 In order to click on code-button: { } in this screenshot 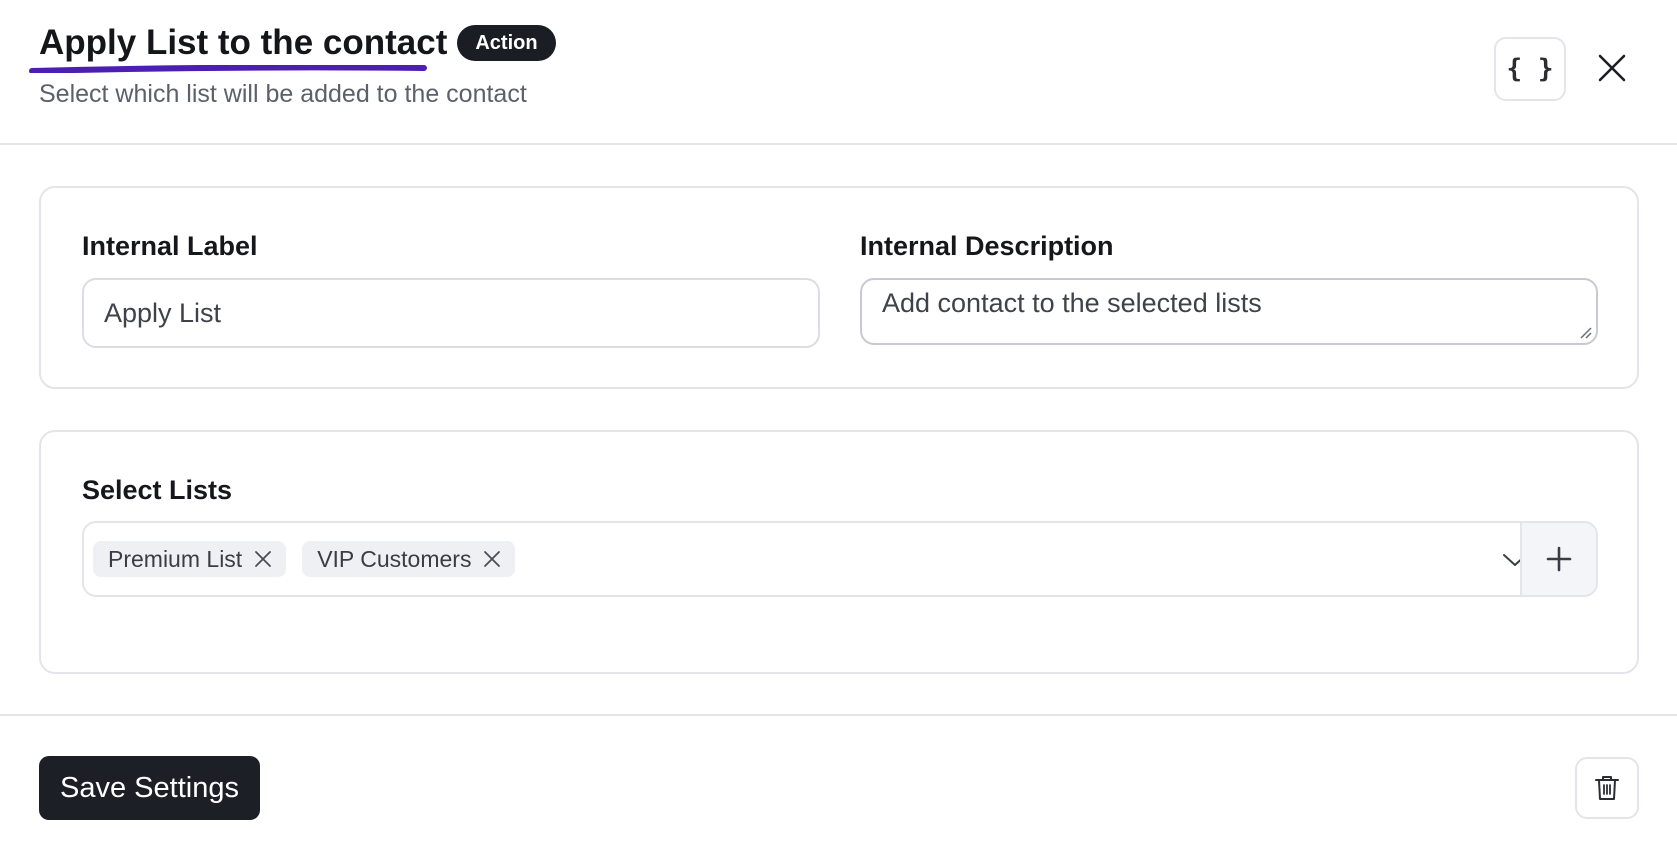, I will do `click(1530, 69)`.